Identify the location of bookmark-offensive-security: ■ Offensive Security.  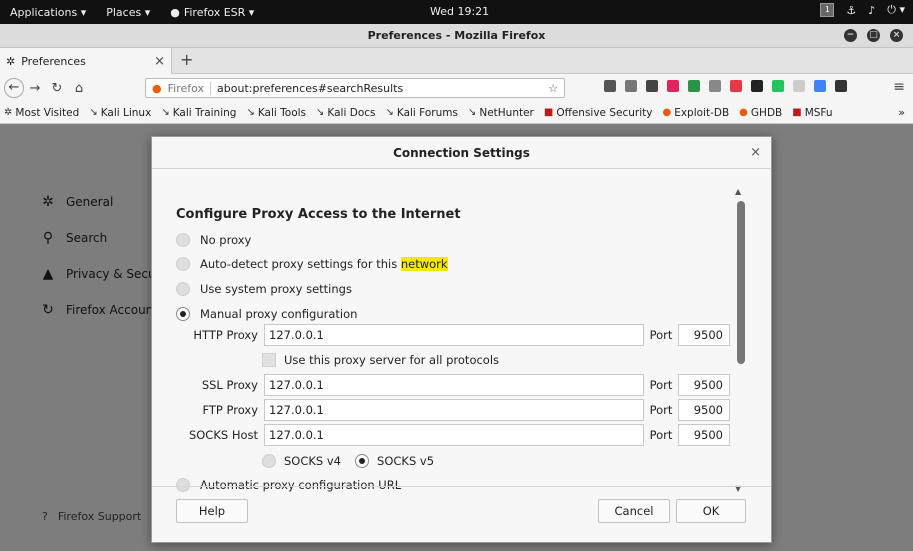
(598, 113).